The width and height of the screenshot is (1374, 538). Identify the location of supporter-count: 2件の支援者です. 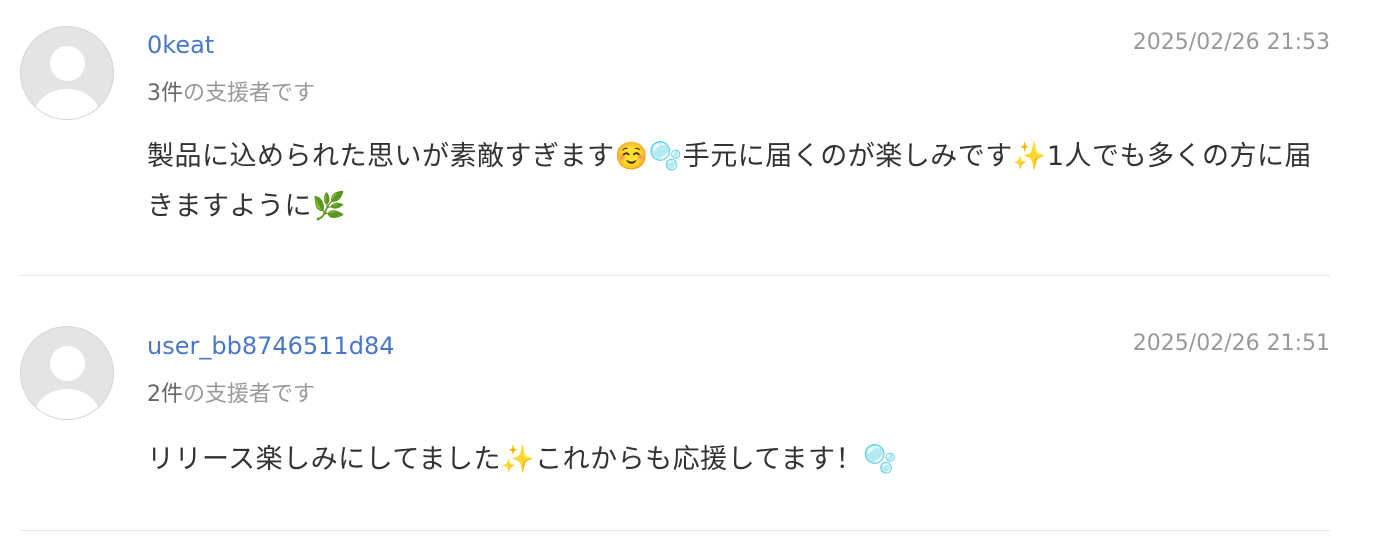
(231, 392).